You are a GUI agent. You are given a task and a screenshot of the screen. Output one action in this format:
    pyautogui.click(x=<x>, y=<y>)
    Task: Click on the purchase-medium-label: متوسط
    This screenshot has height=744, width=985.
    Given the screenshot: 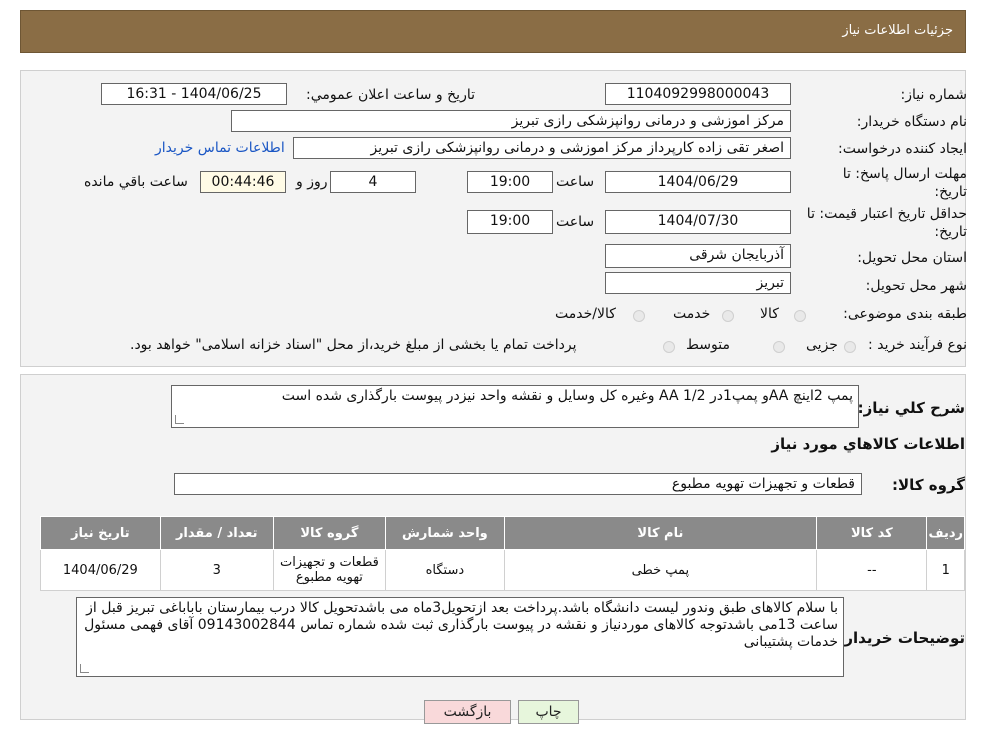 What is the action you would take?
    pyautogui.click(x=708, y=345)
    